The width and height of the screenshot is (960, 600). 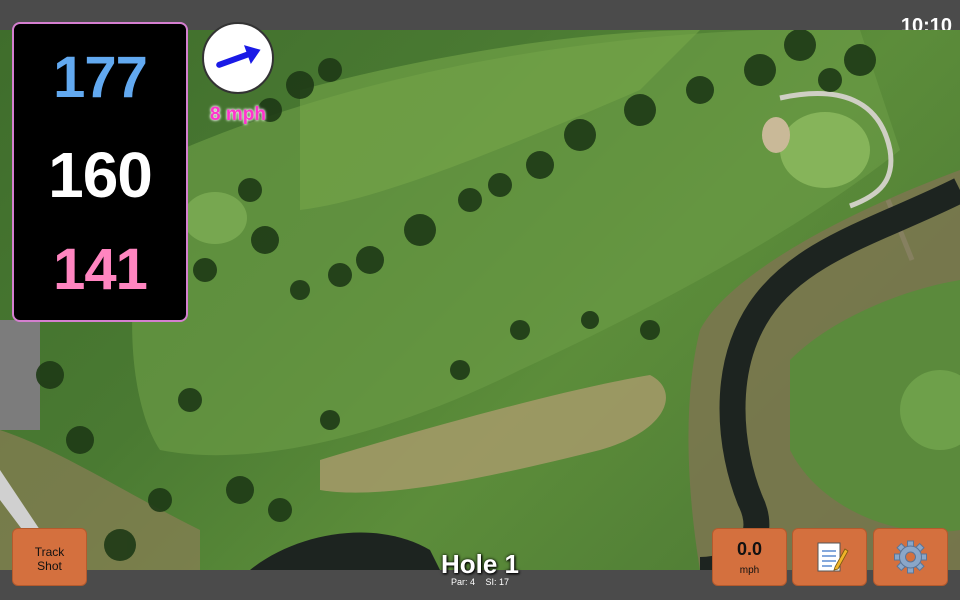 I want to click on notes-button, so click(x=829, y=557).